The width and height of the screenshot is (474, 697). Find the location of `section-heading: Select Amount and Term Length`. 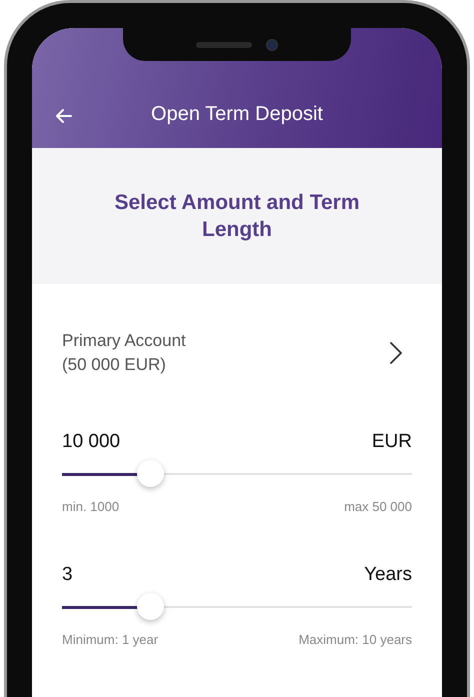

section-heading: Select Amount and Term Length is located at coordinates (237, 216).